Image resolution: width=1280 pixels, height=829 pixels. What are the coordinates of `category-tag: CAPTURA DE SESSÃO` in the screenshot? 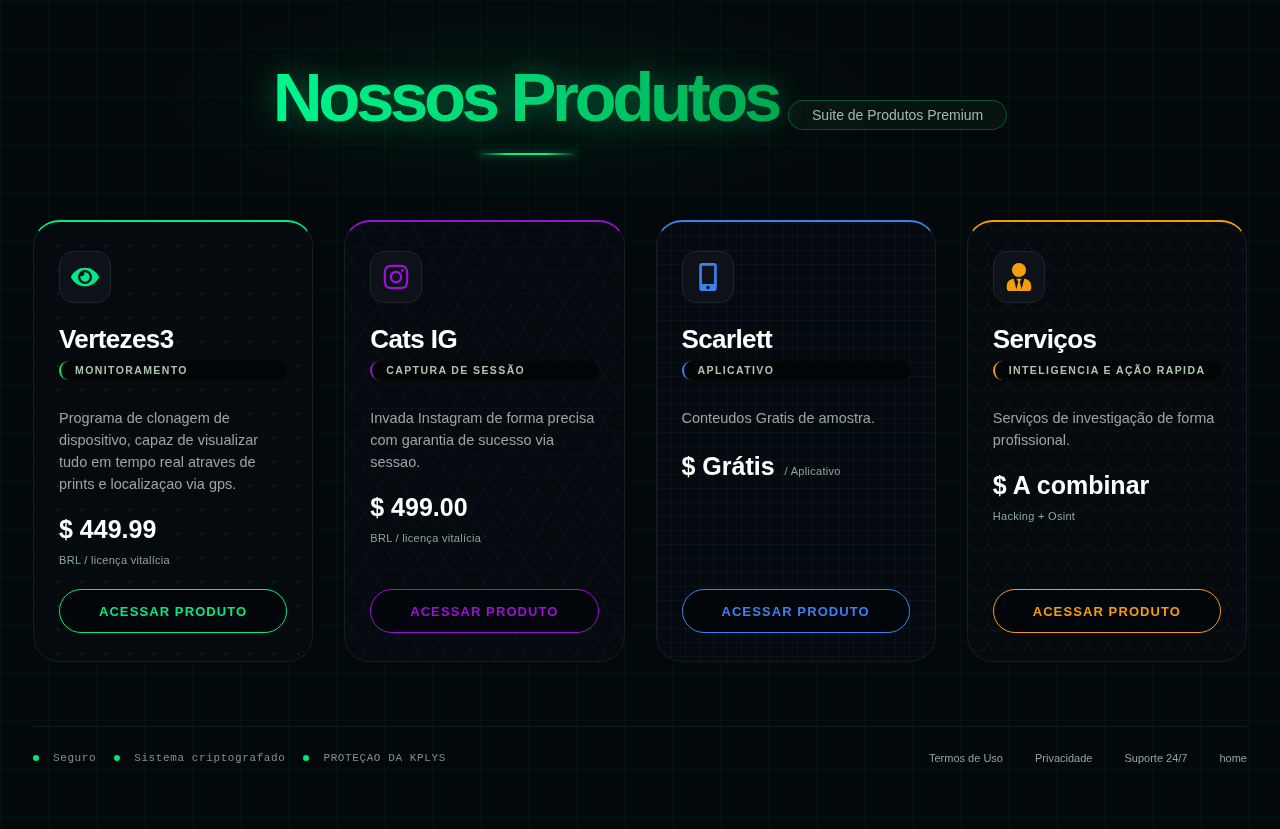 It's located at (484, 370).